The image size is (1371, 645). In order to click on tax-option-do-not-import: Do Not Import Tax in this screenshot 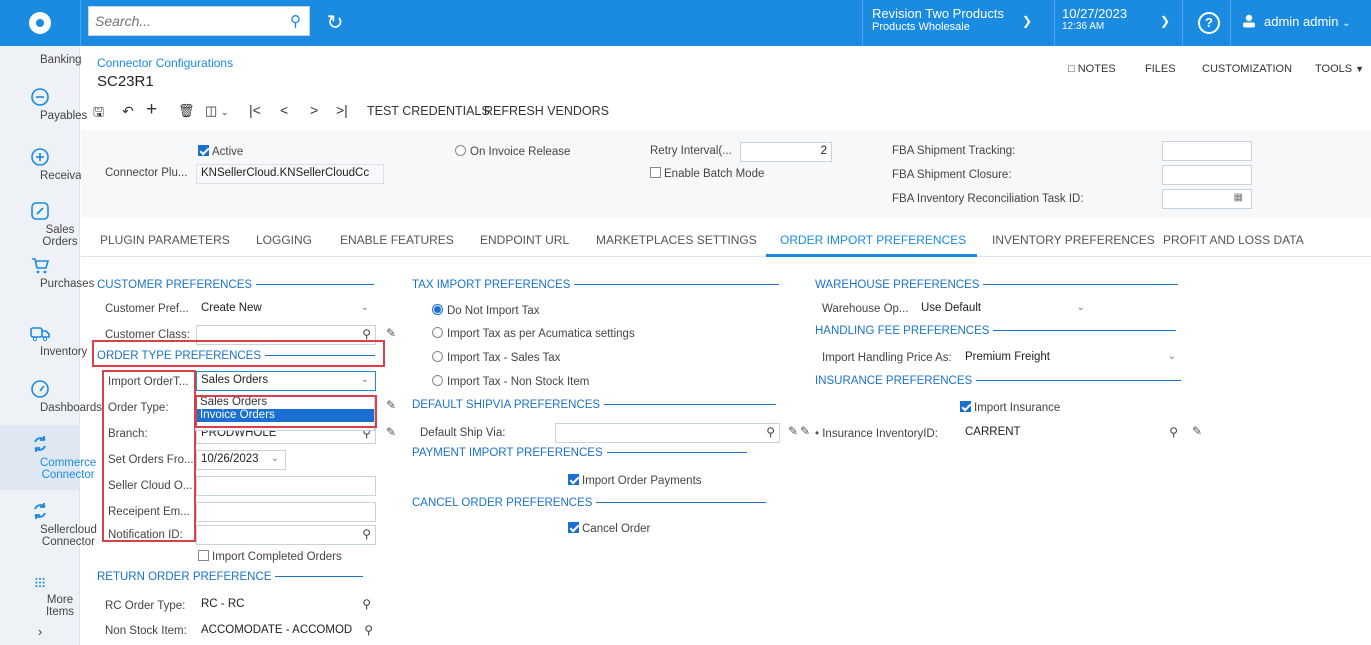, I will do `click(485, 310)`.